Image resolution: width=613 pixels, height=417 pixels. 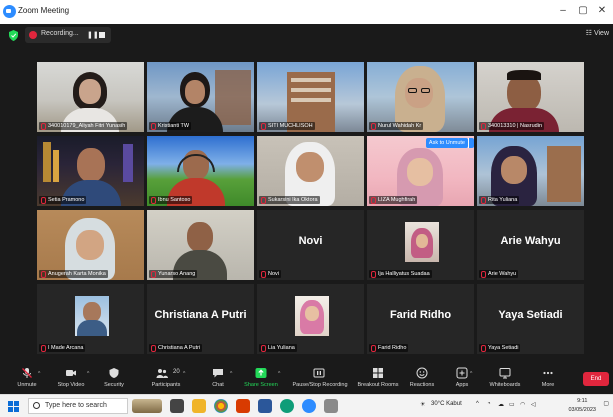 What do you see at coordinates (44, 10) in the screenshot?
I see `window-title: Zoom Meeting` at bounding box center [44, 10].